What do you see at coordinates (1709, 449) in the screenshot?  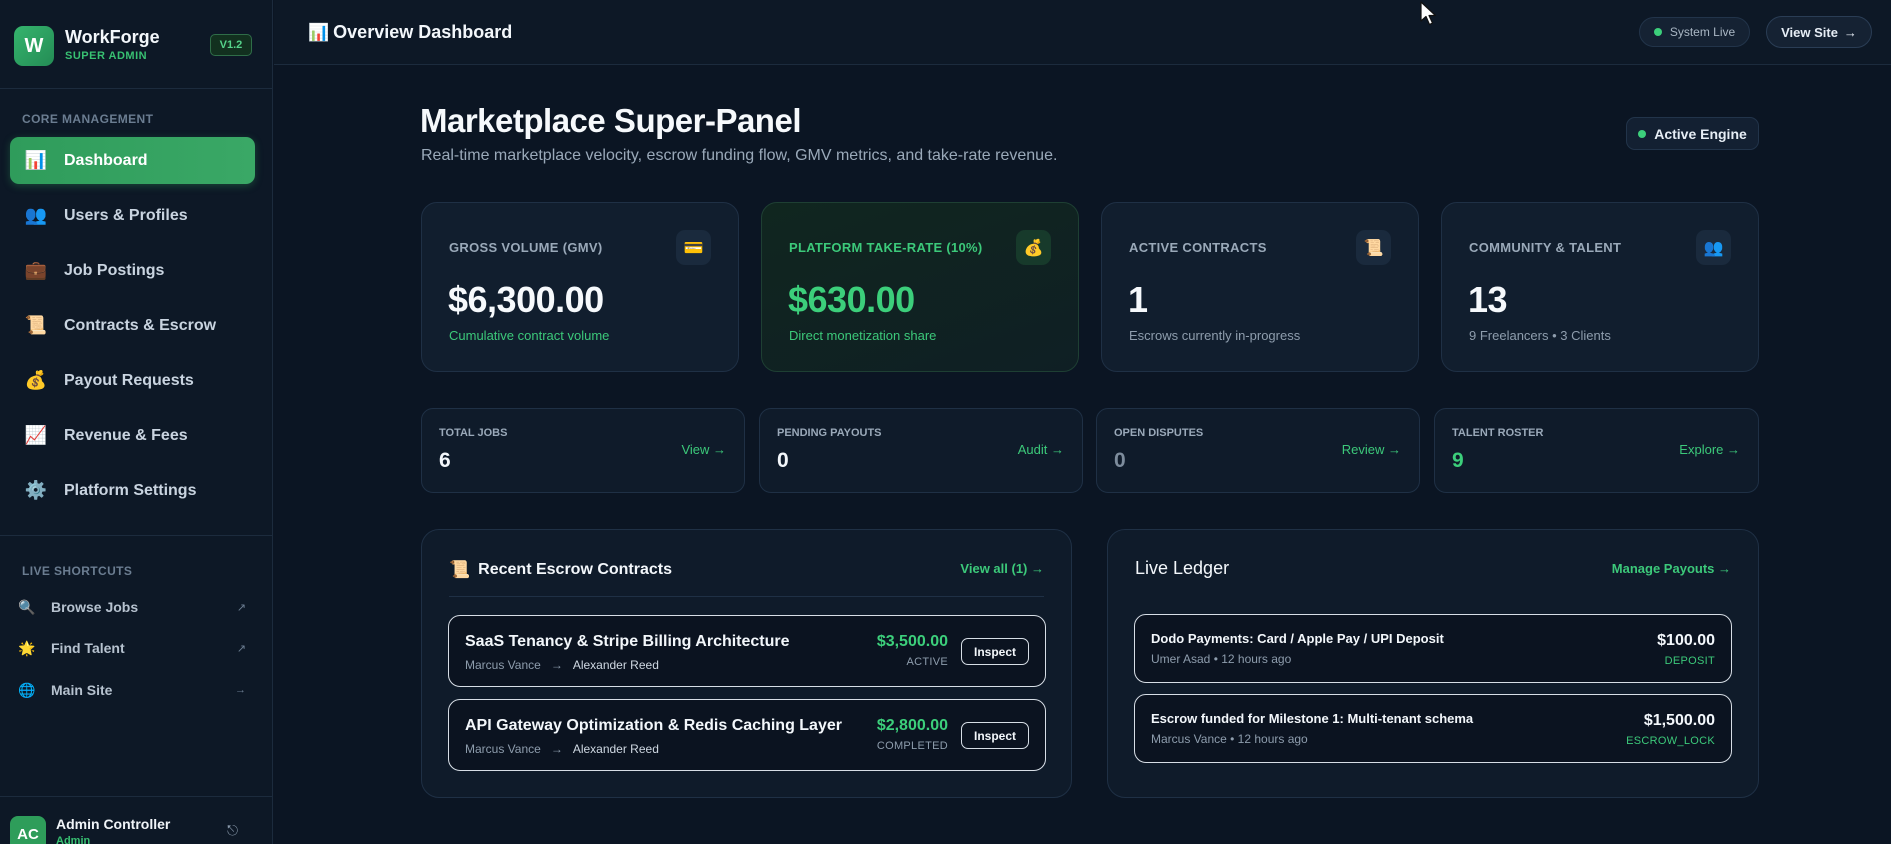 I see `explore-talent-link: Explore →` at bounding box center [1709, 449].